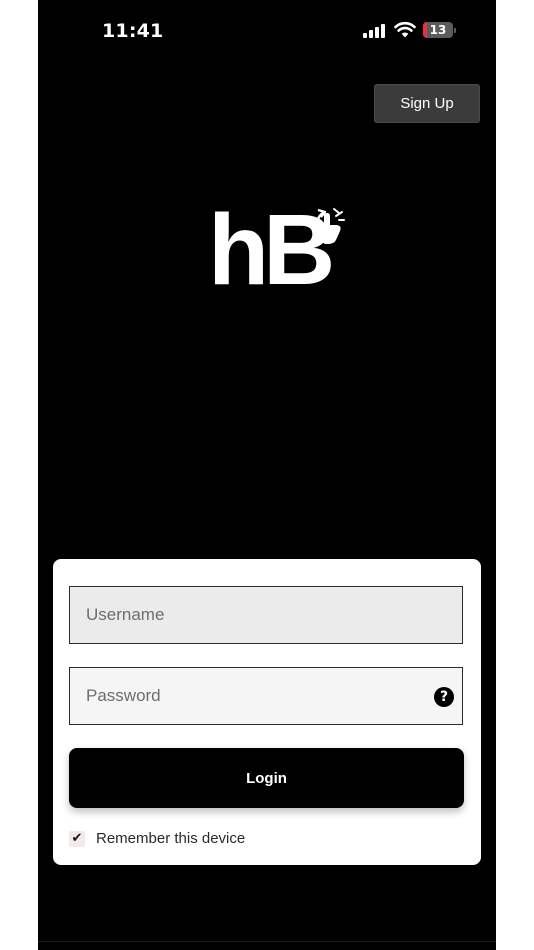  Describe the element at coordinates (266, 778) in the screenshot. I see `login-button: Login` at that location.